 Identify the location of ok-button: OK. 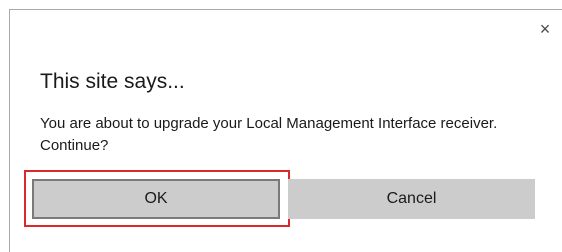
(156, 199).